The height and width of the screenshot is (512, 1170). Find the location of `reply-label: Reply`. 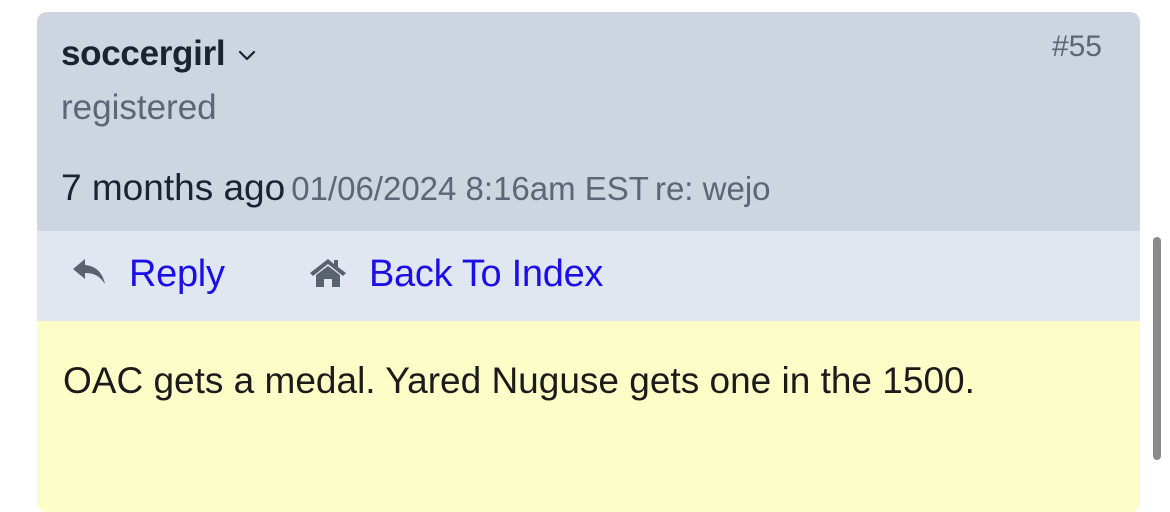

reply-label: Reply is located at coordinates (177, 274).